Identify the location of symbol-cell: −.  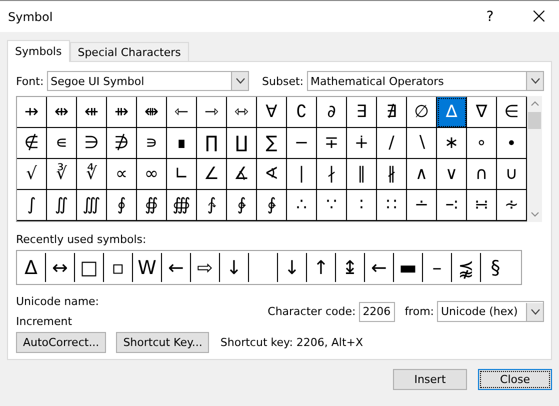
(302, 143).